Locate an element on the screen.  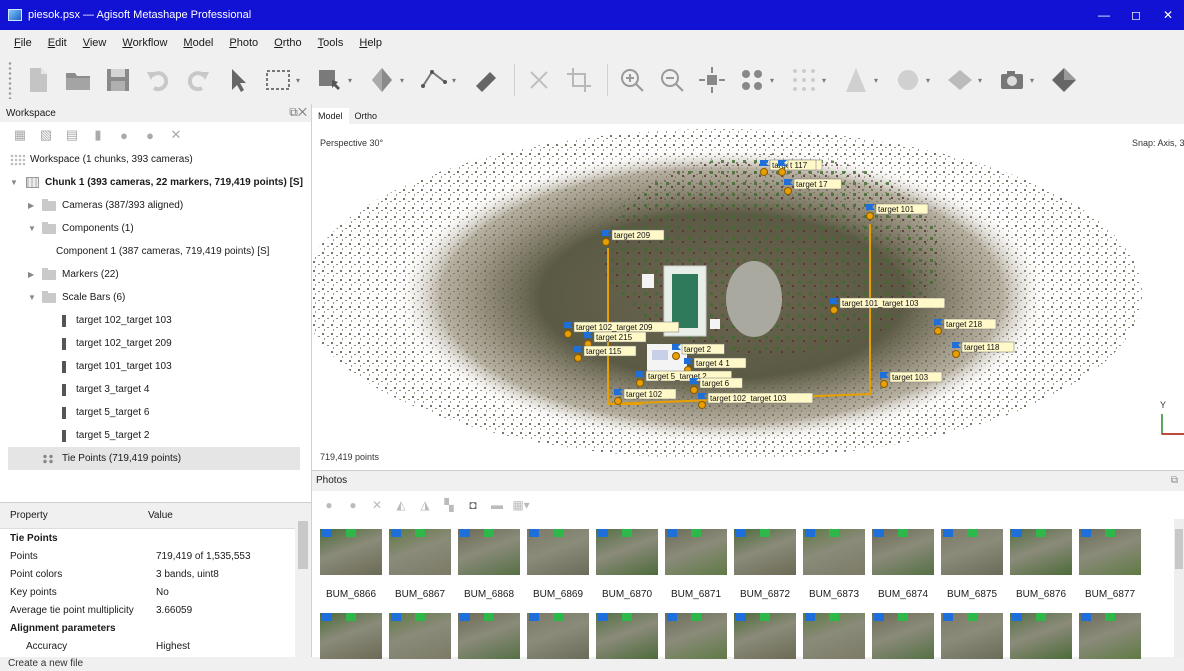
property-column-header: Property is located at coordinates (74, 515).